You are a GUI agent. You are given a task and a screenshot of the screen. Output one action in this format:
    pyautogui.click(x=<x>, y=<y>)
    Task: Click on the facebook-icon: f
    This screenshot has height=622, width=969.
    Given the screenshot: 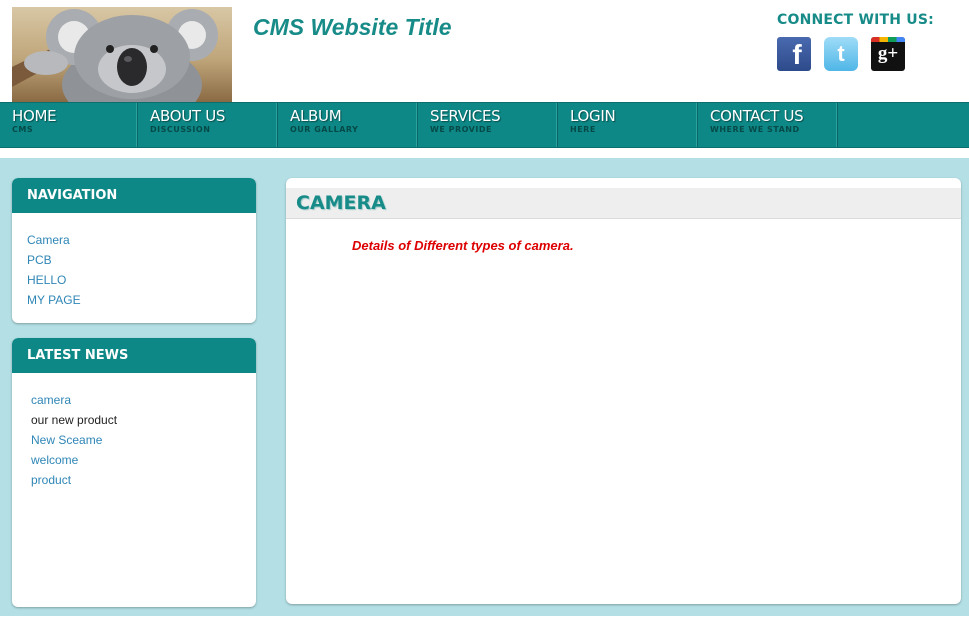 What is the action you would take?
    pyautogui.click(x=794, y=54)
    